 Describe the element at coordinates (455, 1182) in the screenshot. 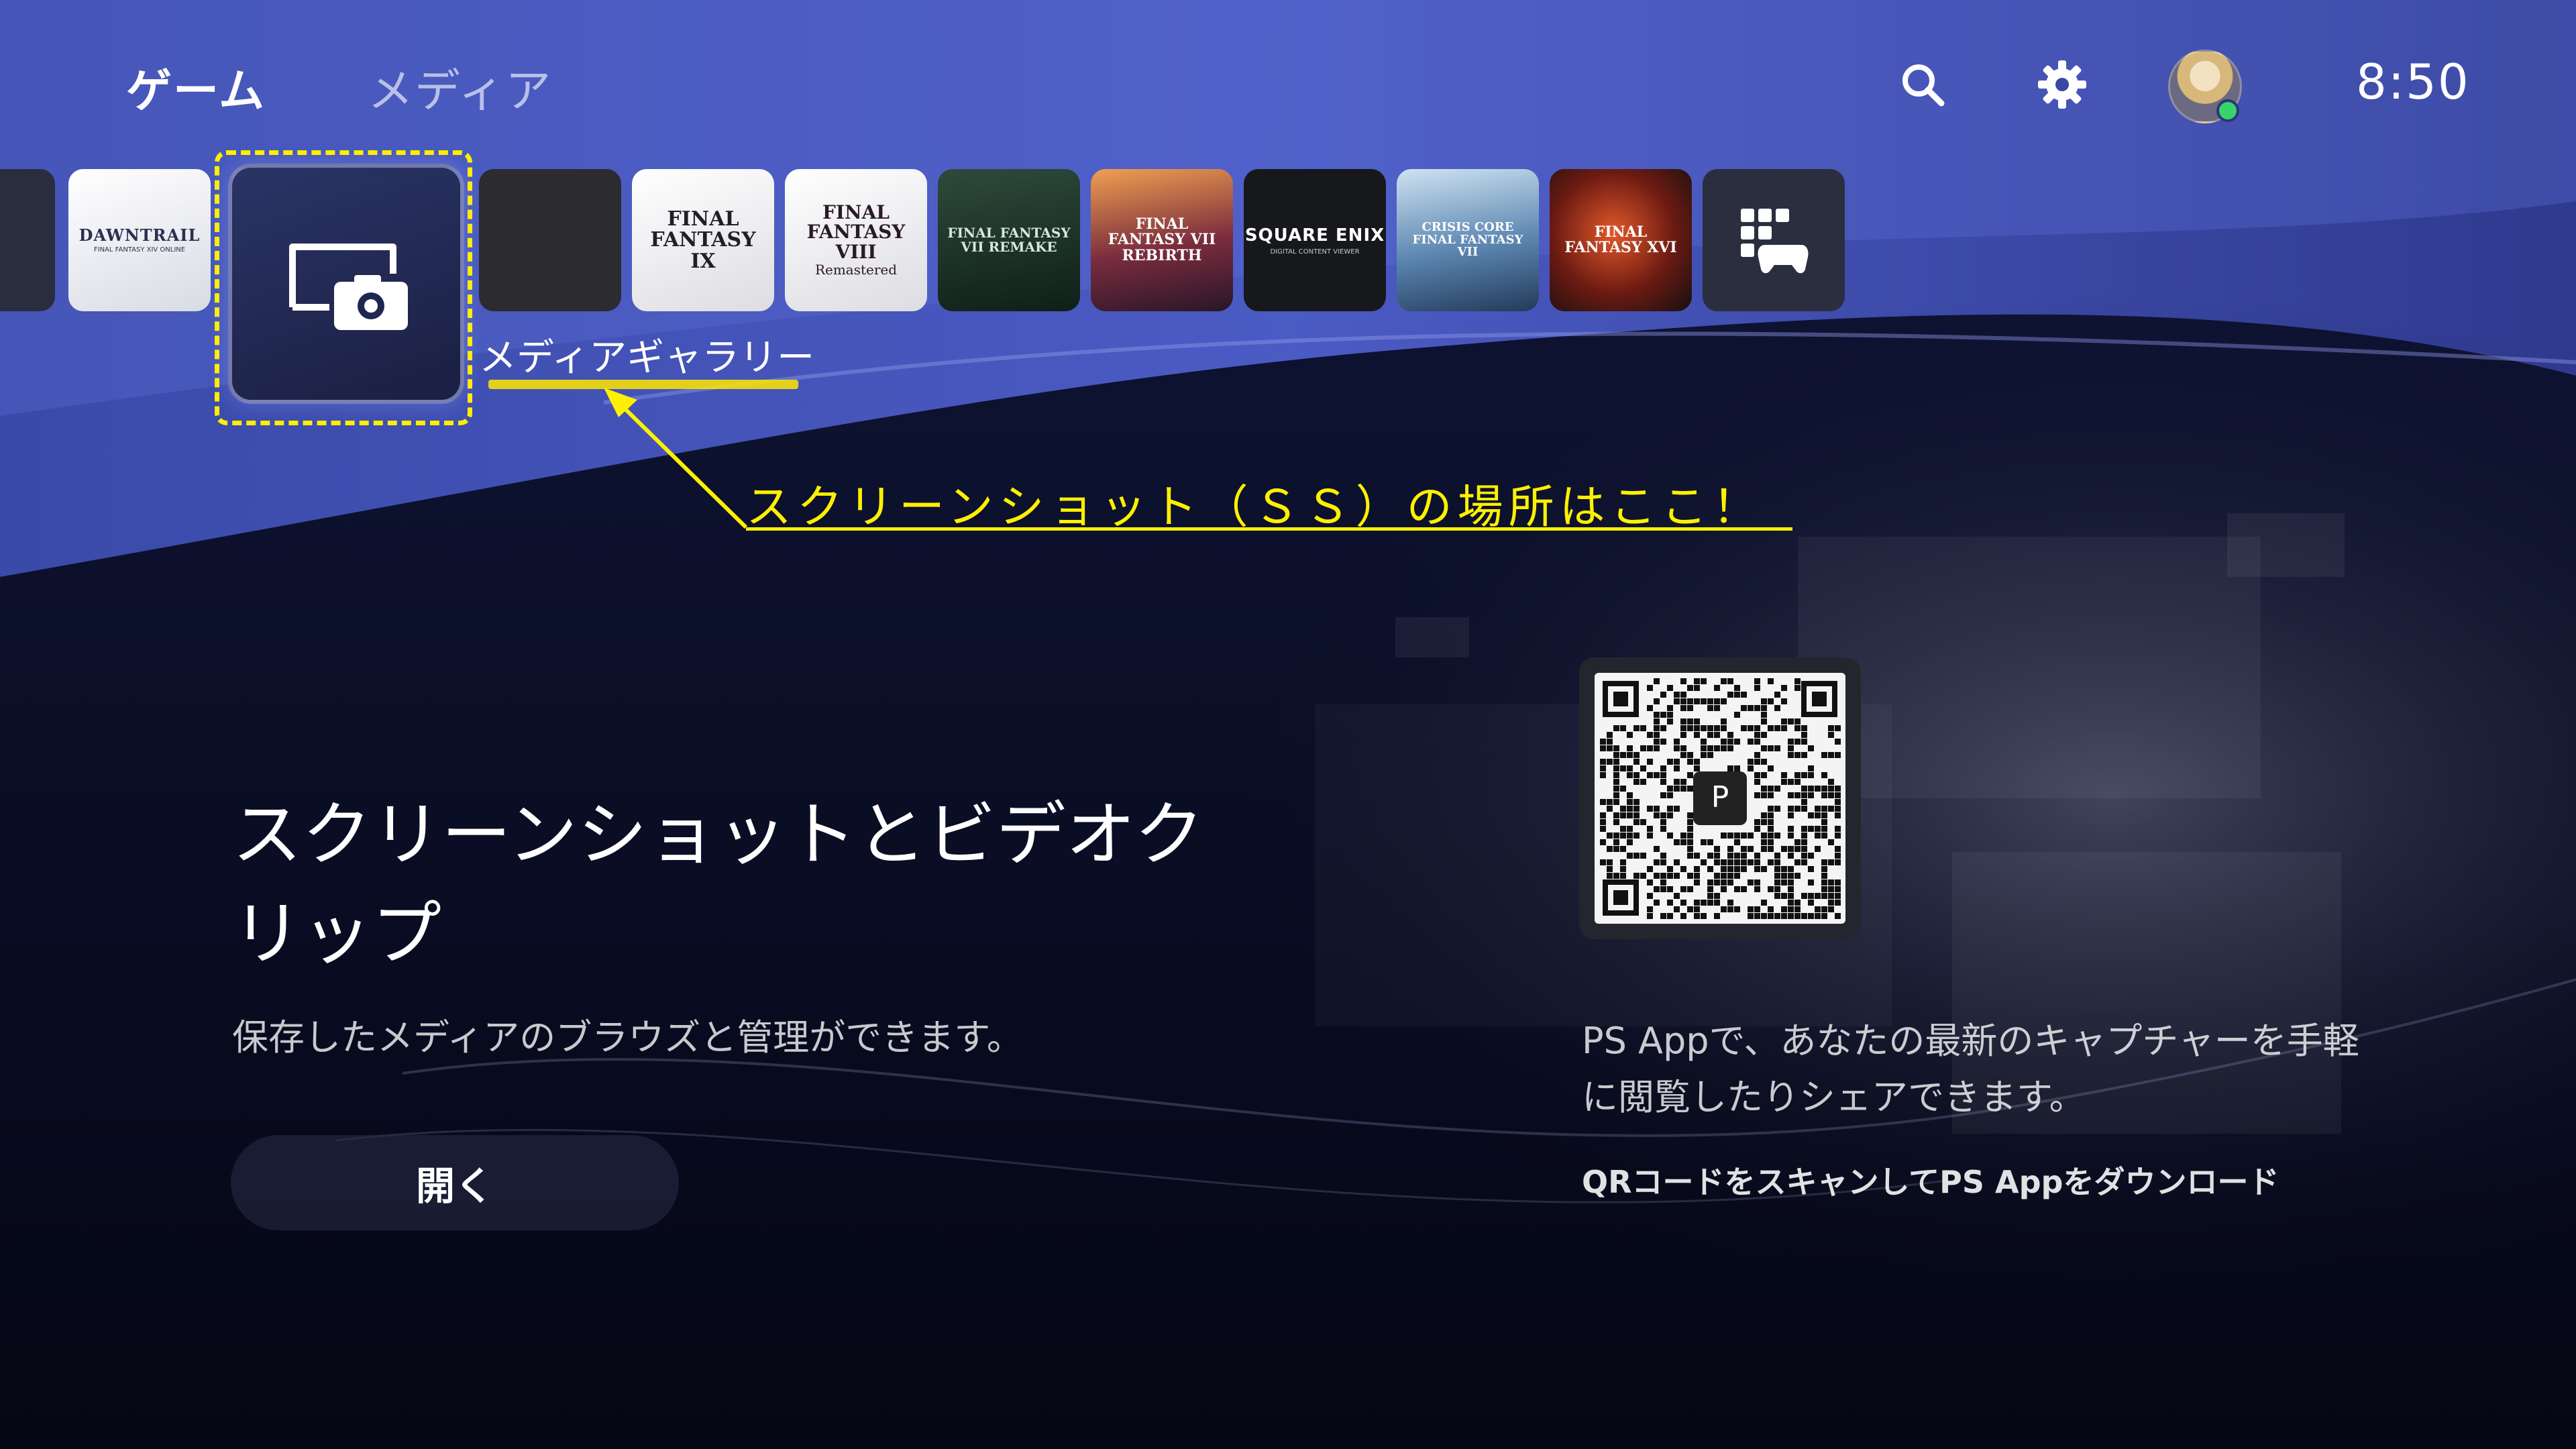

I see `open-button: 開く` at that location.